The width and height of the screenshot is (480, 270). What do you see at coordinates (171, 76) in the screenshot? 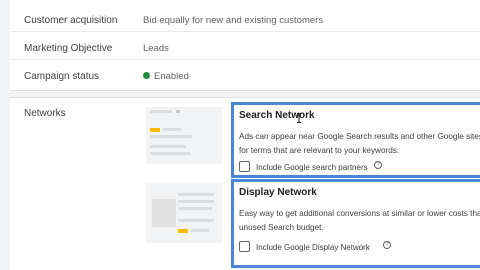
I see `campaign-status-text: Enabled` at bounding box center [171, 76].